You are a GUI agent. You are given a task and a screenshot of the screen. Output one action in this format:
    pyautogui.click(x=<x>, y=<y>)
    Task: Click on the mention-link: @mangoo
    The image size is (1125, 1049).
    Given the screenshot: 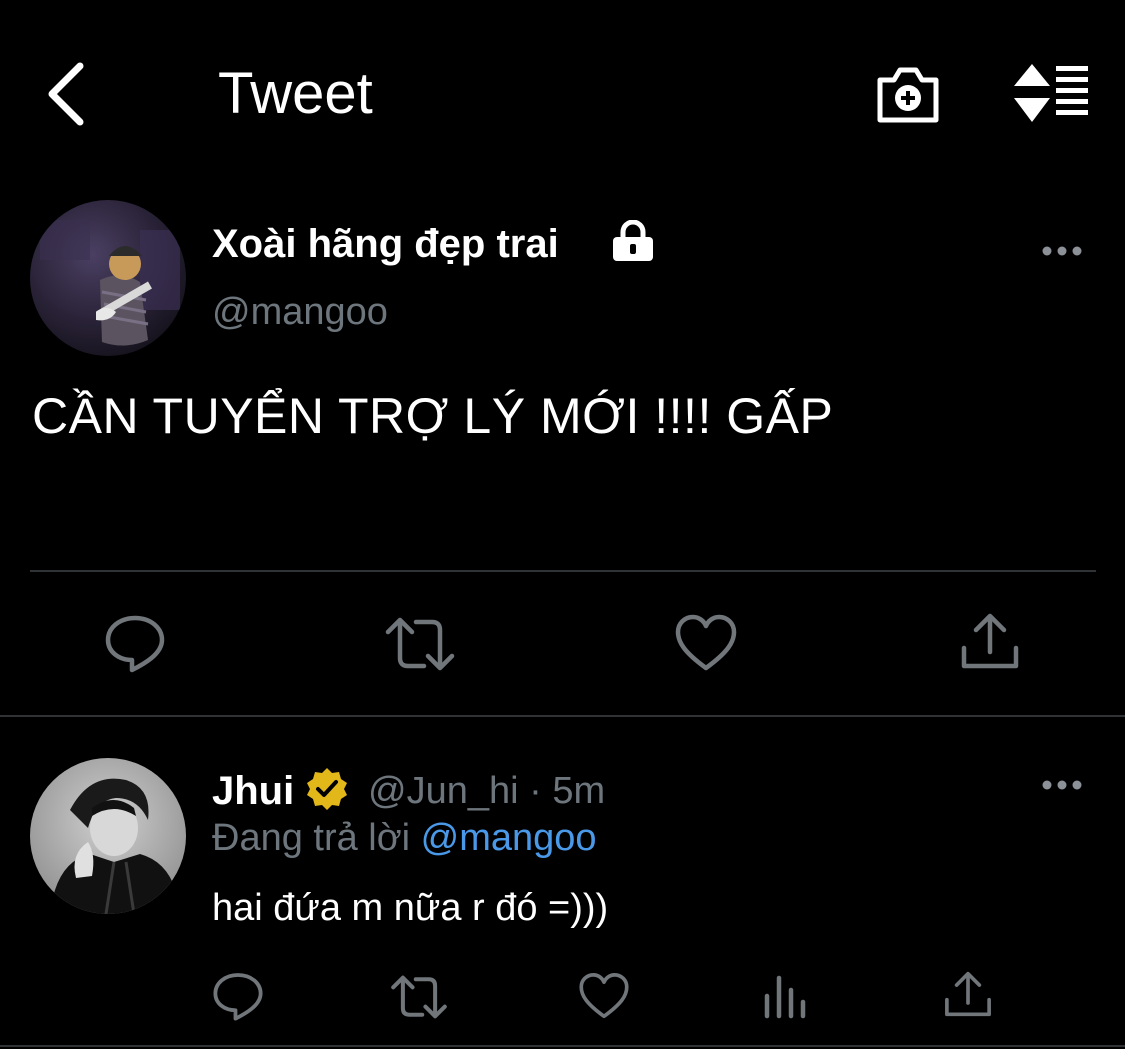 What is the action you would take?
    pyautogui.click(x=509, y=838)
    